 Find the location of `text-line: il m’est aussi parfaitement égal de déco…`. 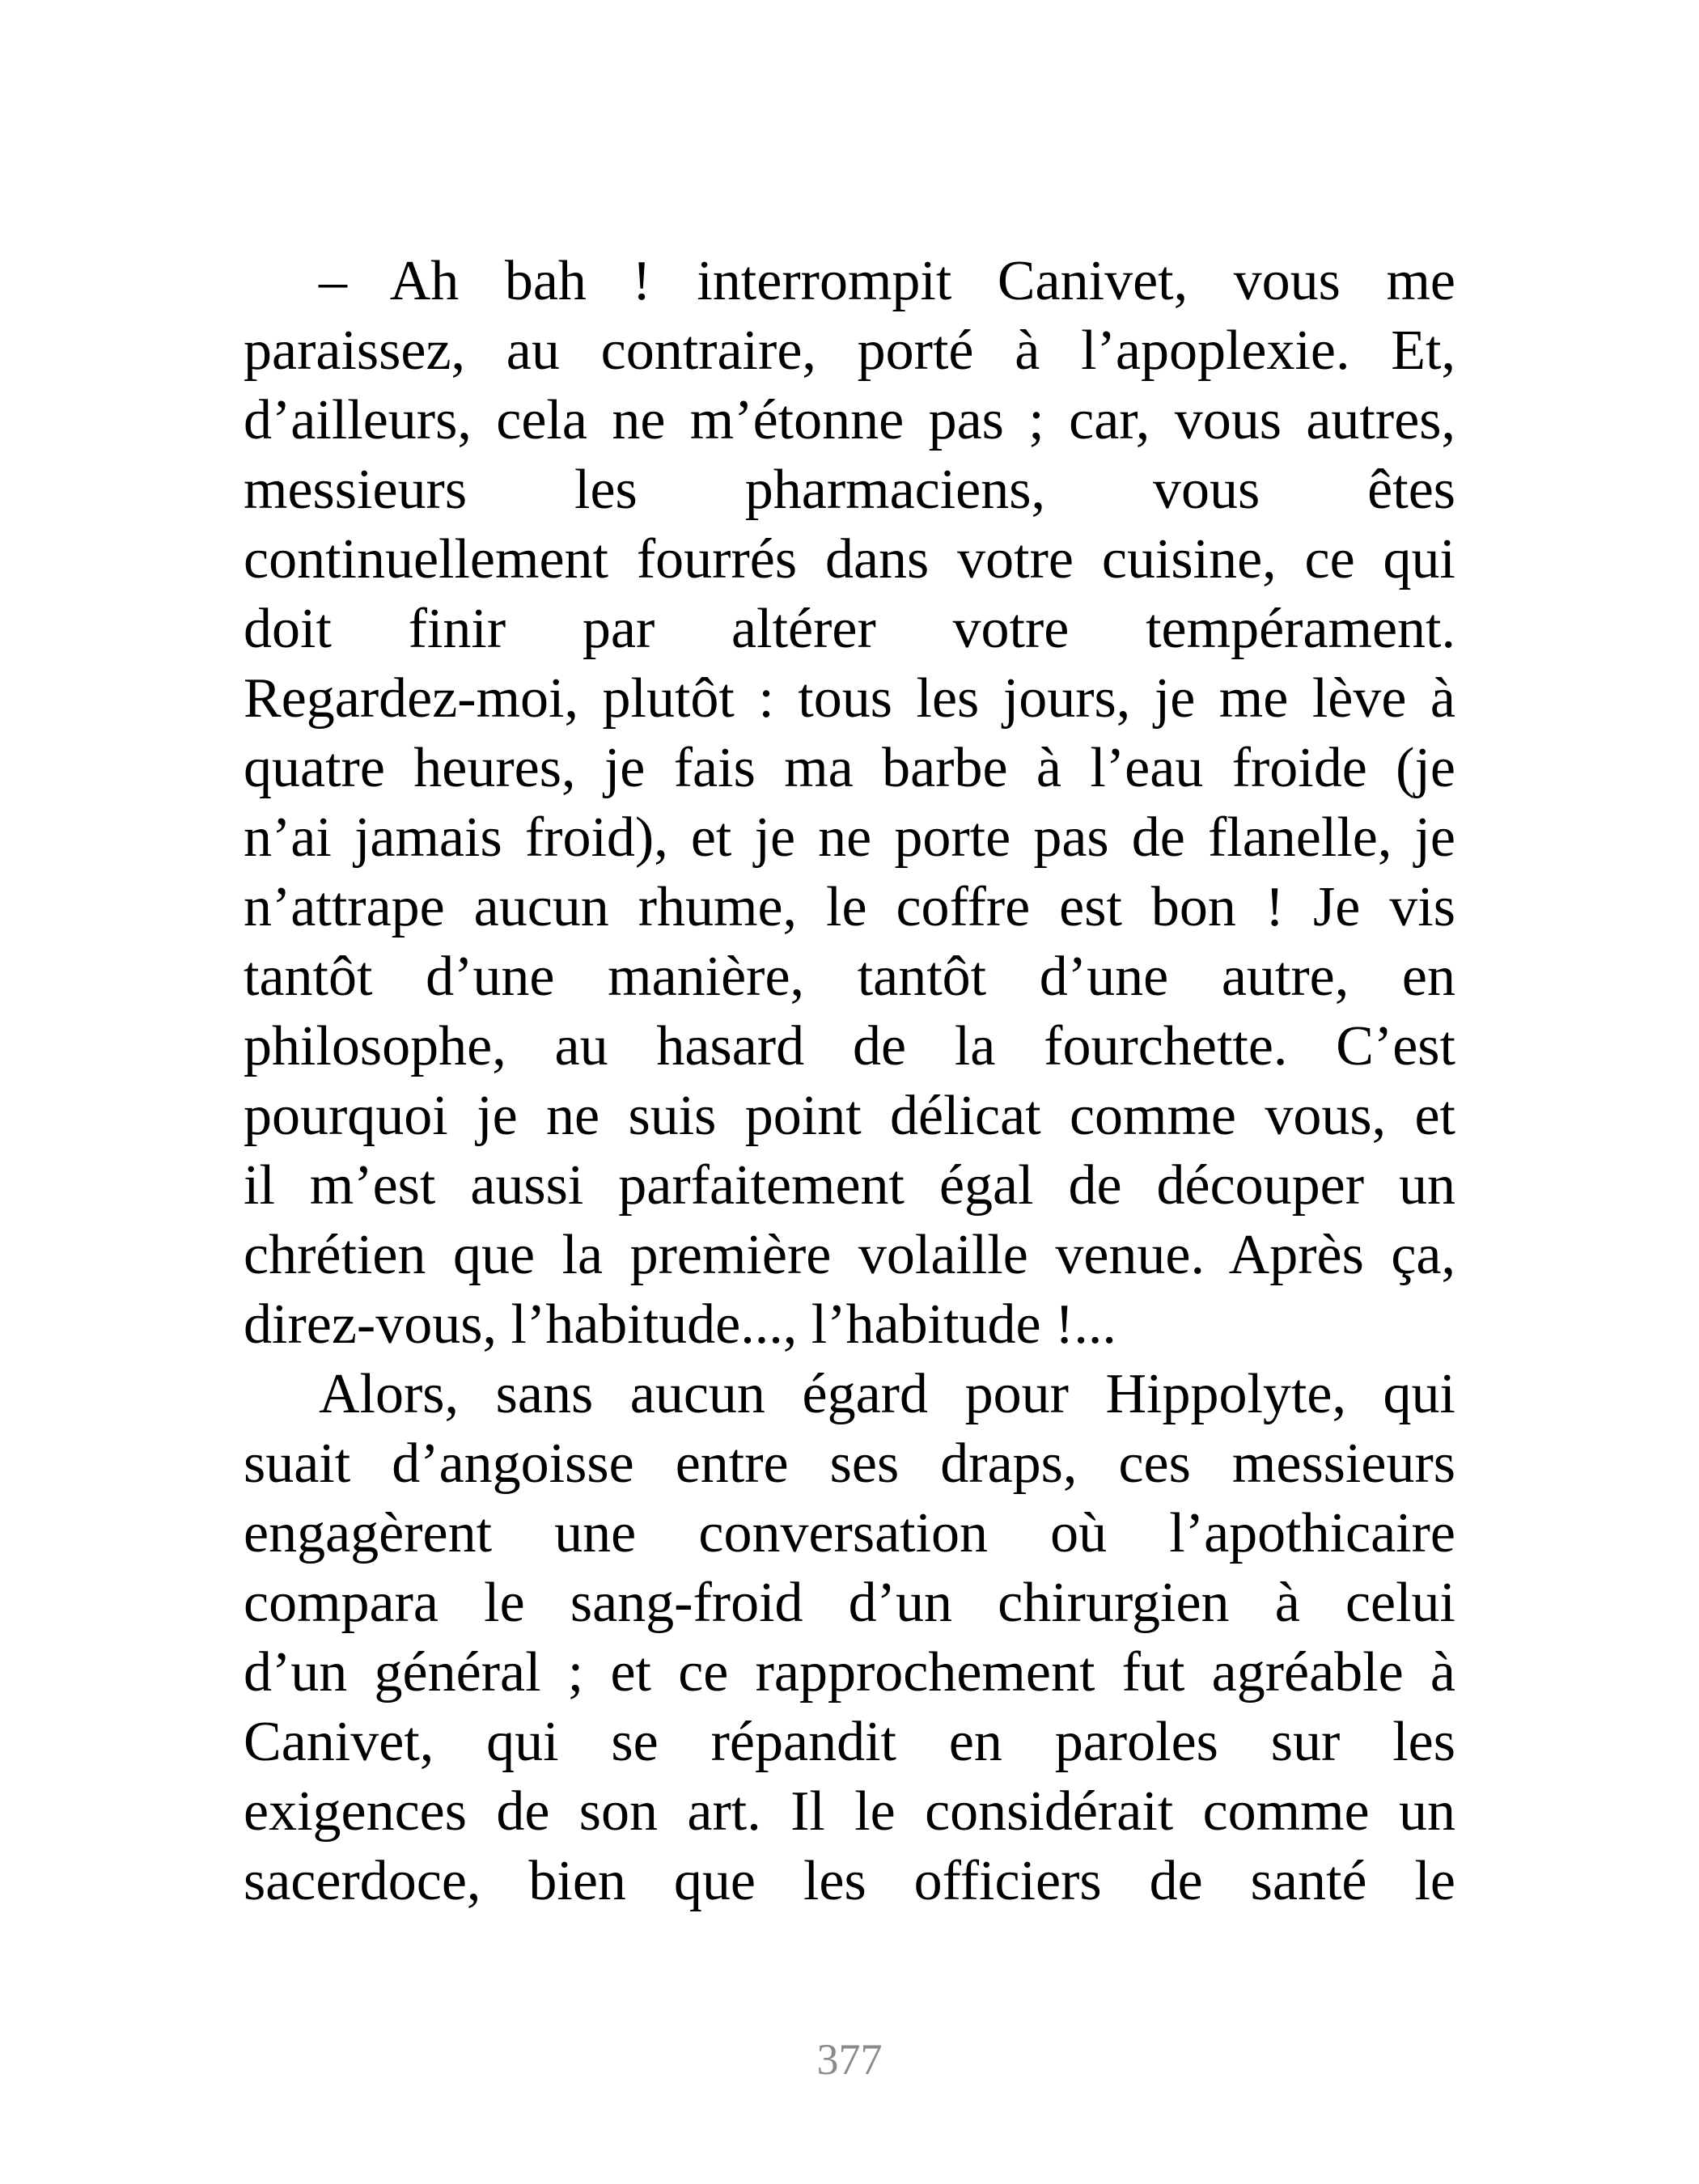

text-line: il m’est aussi parfaitement égal de déco… is located at coordinates (849, 1185).